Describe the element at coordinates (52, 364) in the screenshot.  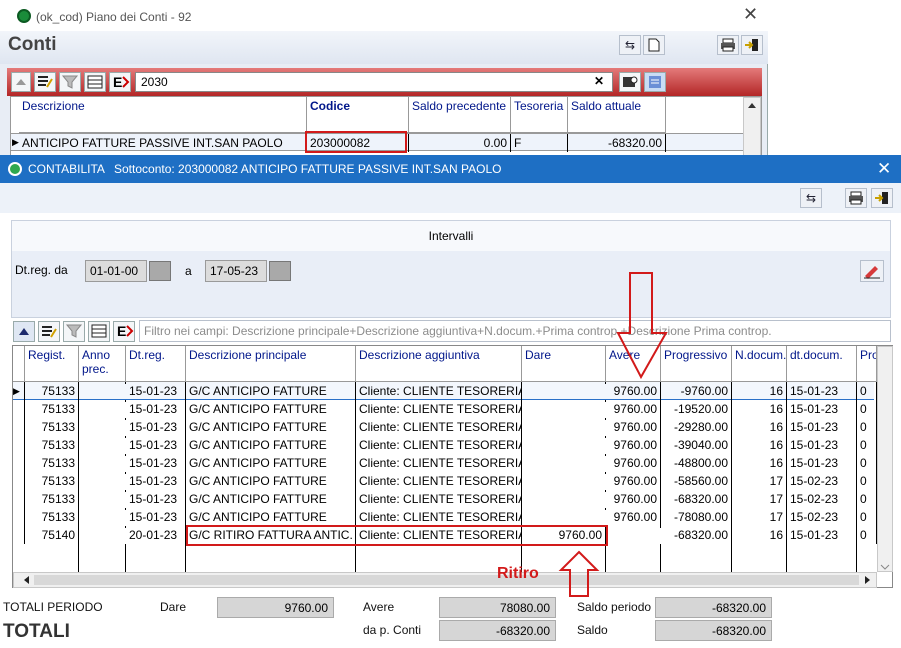
I see `col-regist: Regist.` at that location.